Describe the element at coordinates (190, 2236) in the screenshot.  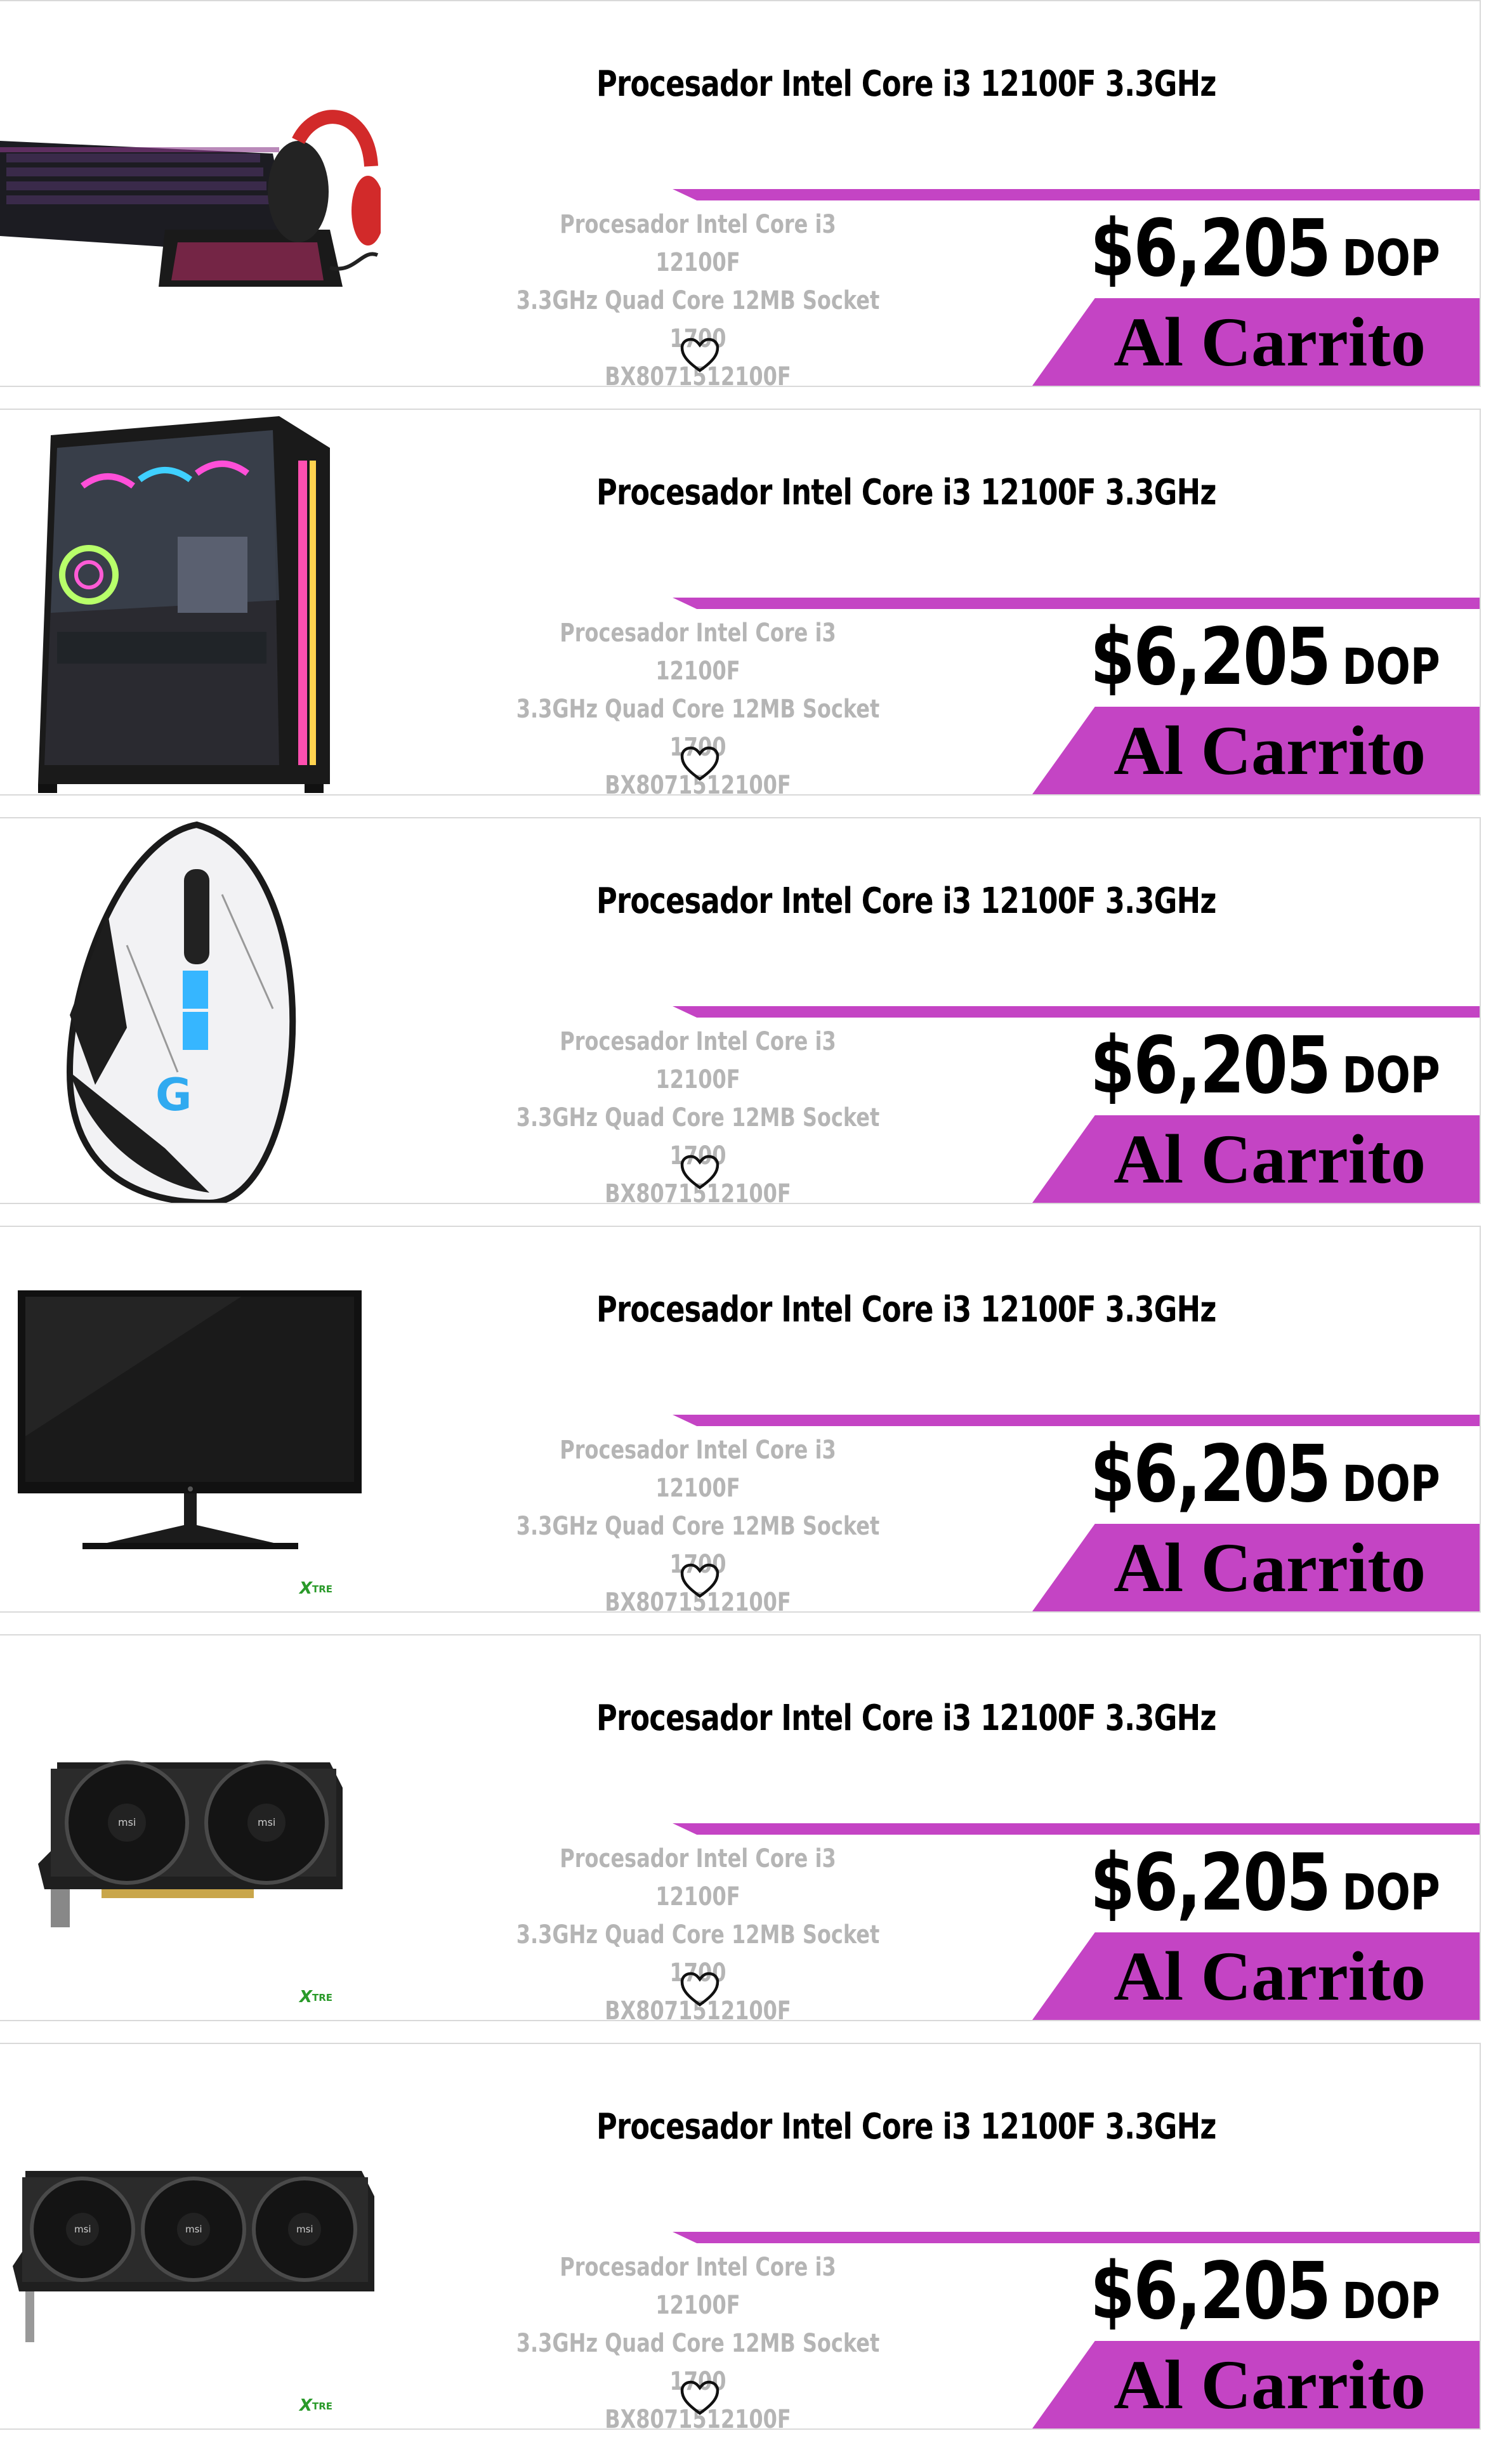
I see `product-image: msi msi msi` at that location.